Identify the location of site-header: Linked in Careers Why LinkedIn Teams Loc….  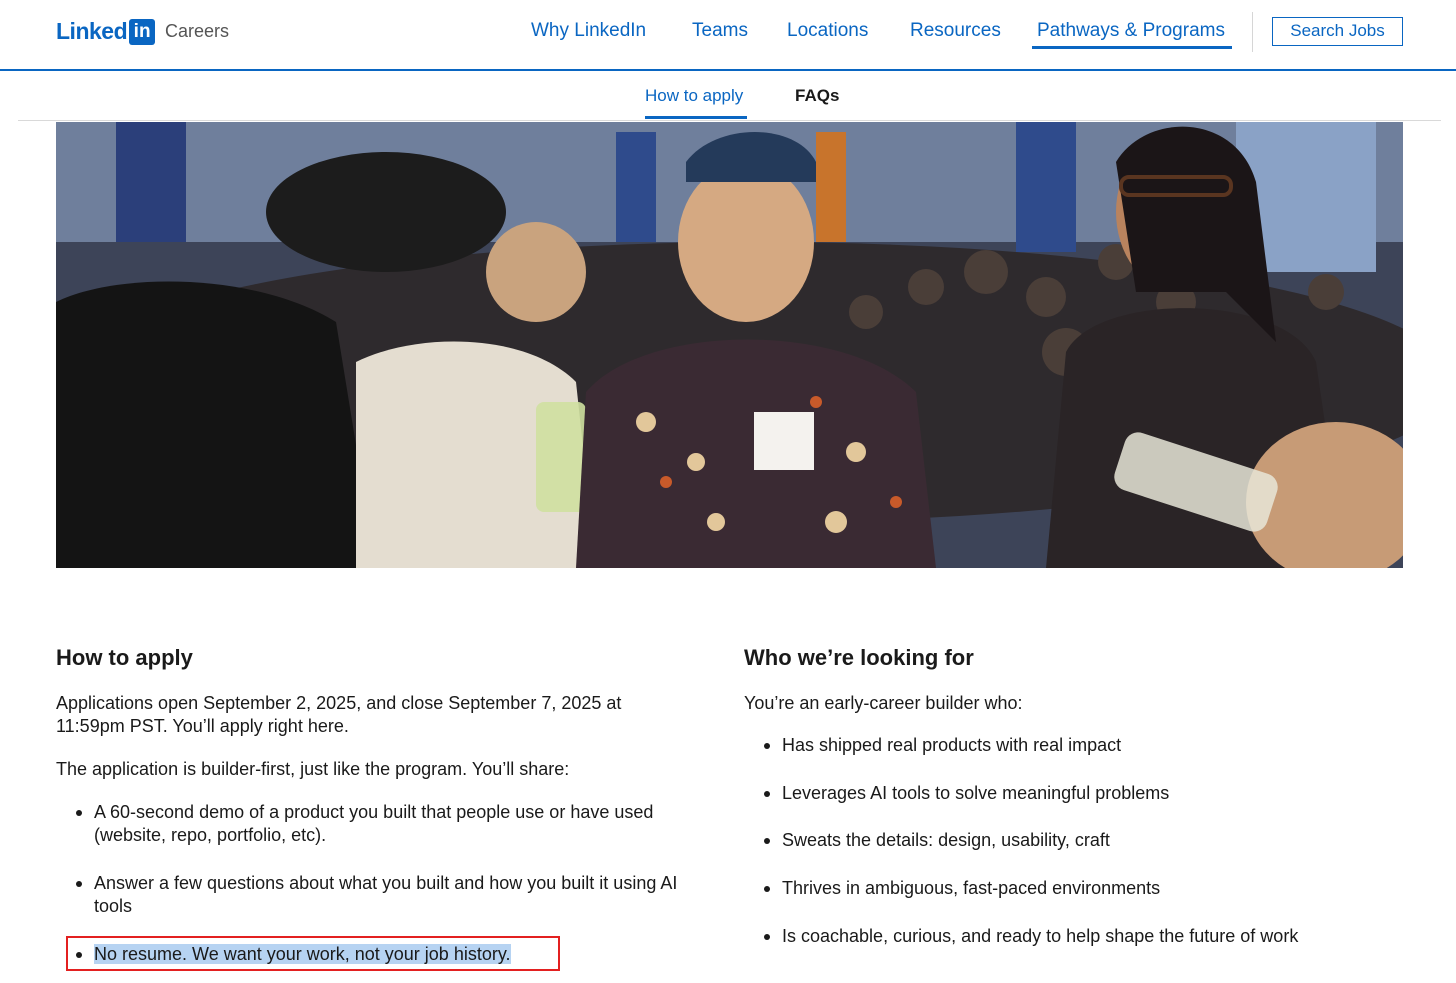
(728, 35).